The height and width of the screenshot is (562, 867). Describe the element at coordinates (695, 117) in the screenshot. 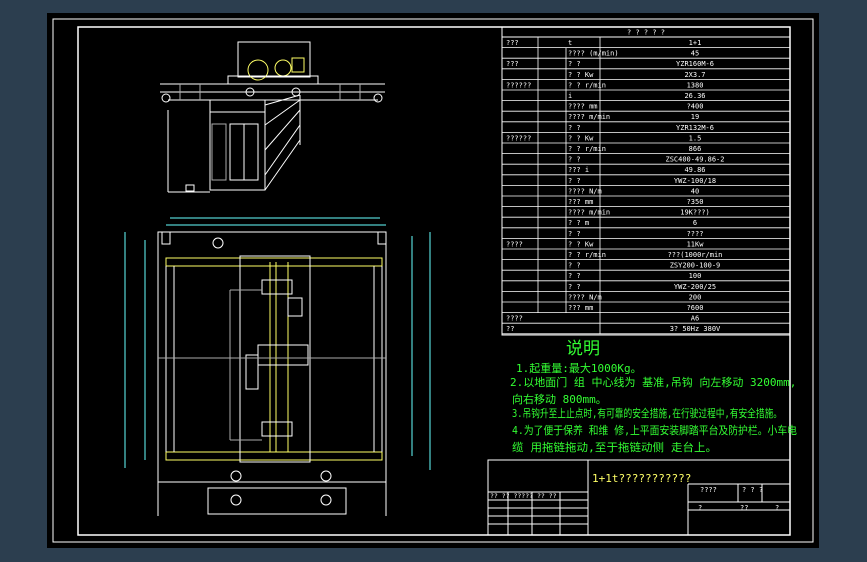

I see `table-row-value: 19` at that location.